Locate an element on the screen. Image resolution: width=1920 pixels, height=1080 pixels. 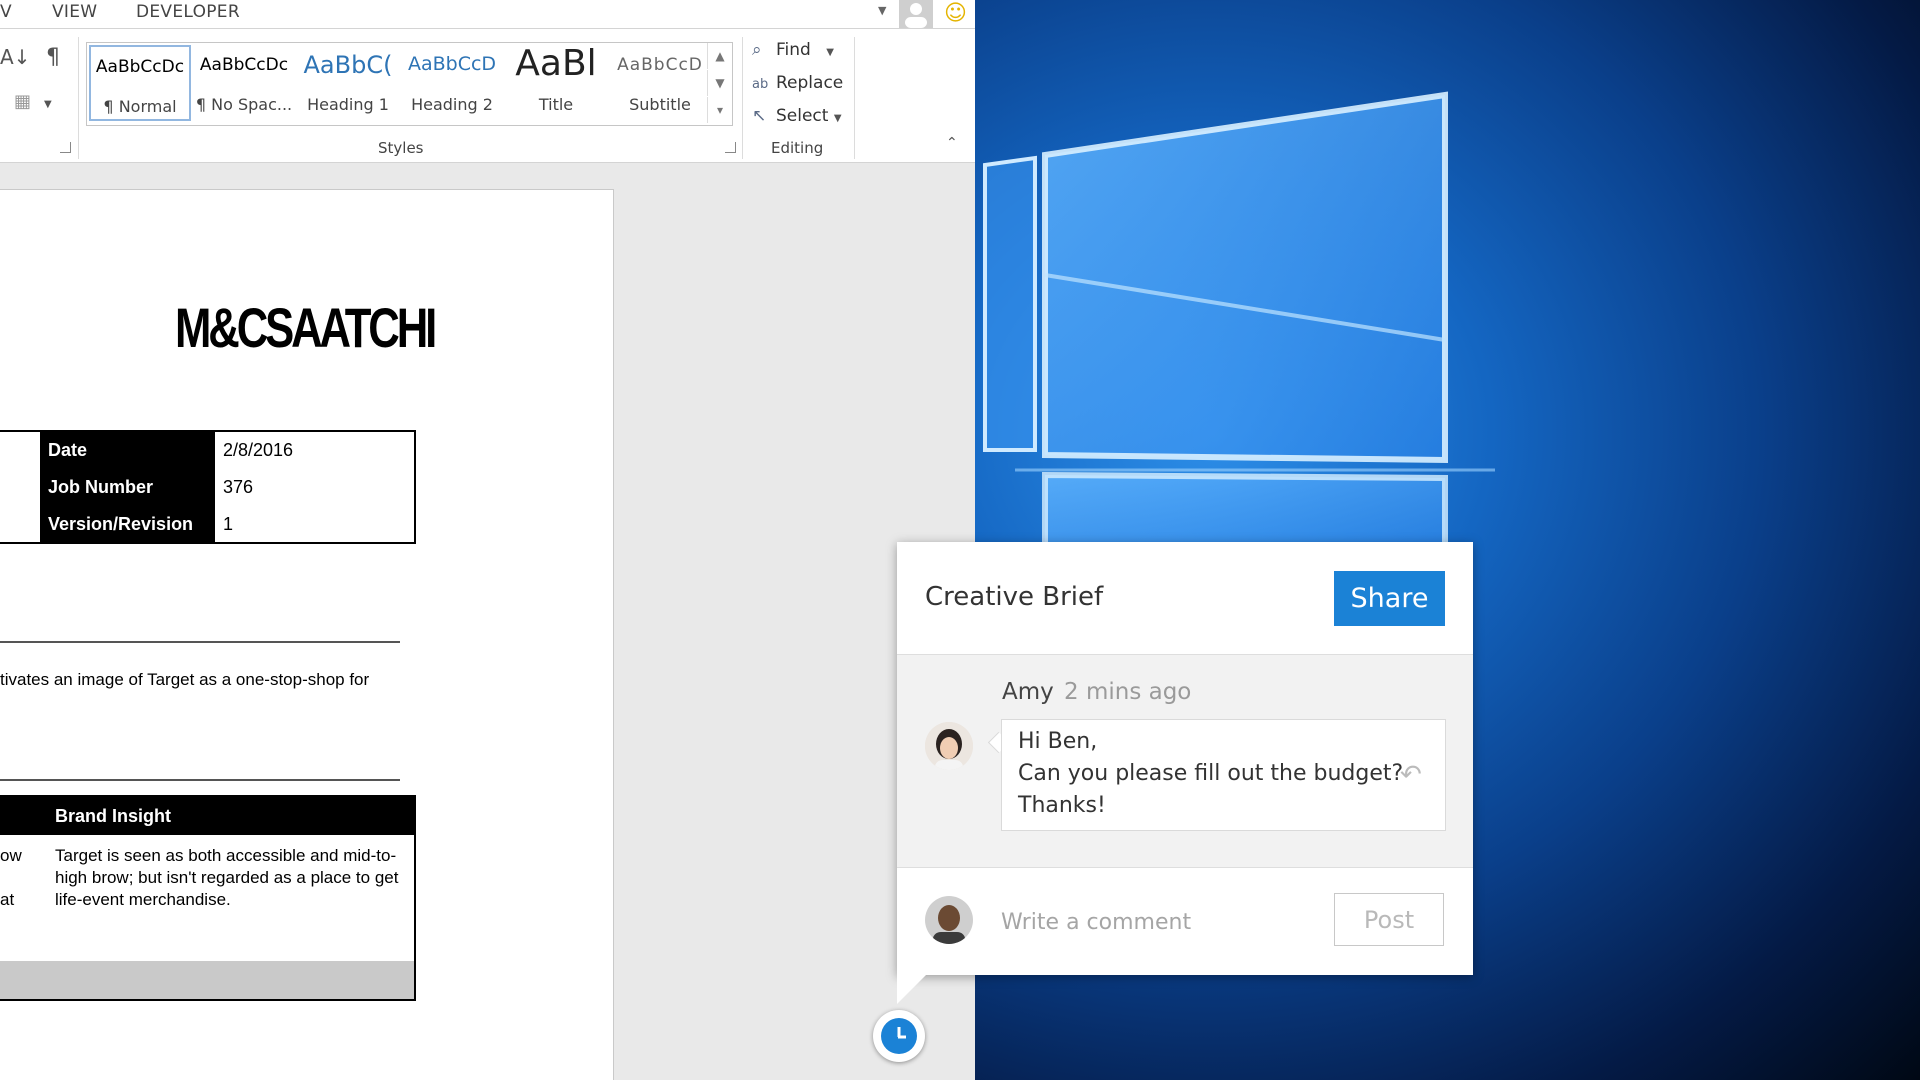
table-row: Date 2/8/2016 is located at coordinates (208, 450).